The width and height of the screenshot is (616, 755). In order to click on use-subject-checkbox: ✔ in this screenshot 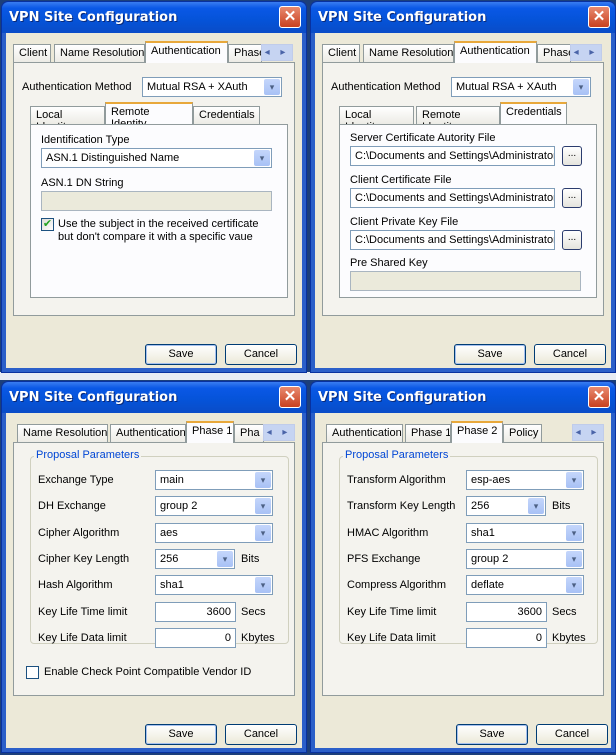, I will do `click(47, 224)`.